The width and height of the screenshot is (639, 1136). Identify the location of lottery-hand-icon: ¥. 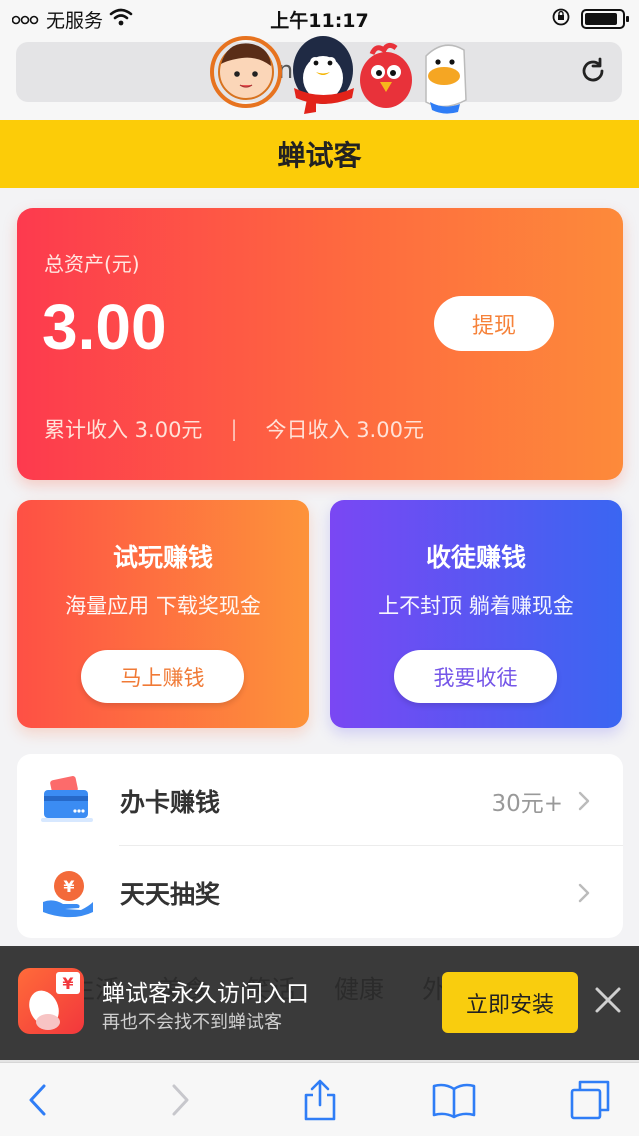
(67, 893).